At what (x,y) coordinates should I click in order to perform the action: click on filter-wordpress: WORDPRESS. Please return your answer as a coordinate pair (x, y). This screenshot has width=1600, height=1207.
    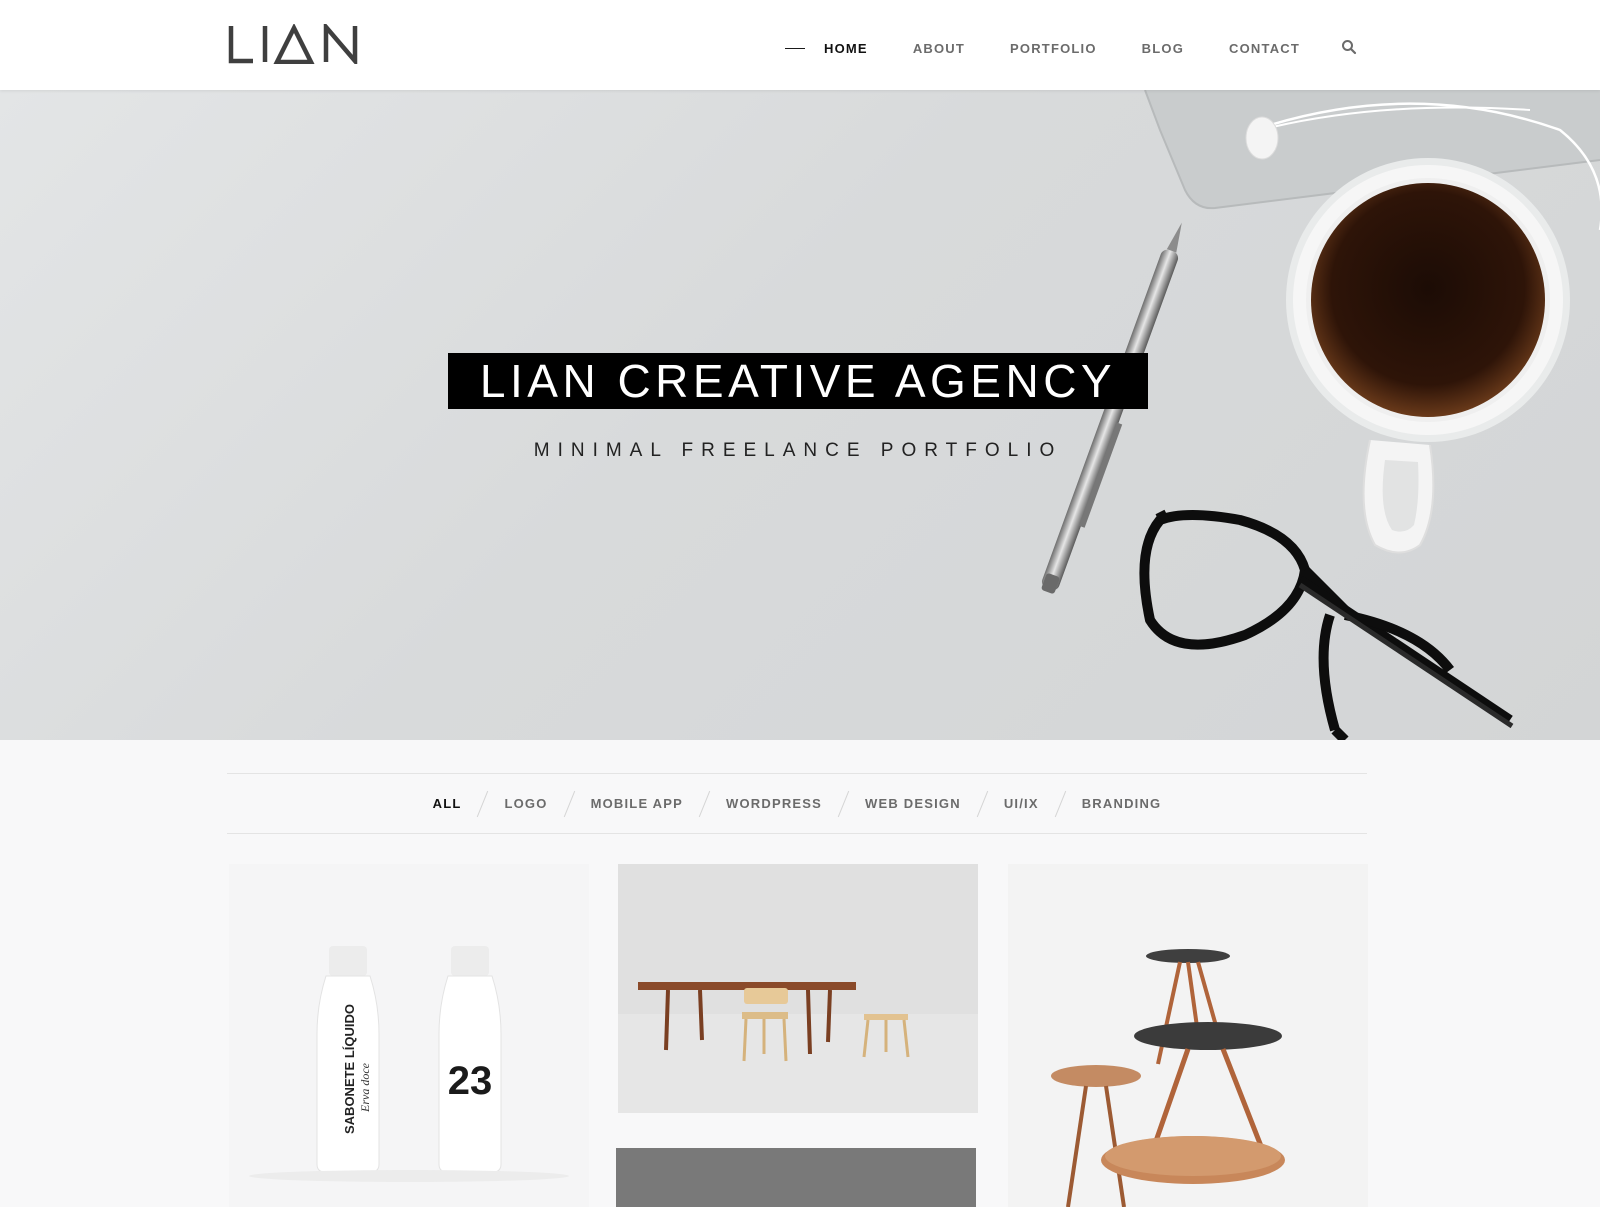
    Looking at the image, I should click on (774, 803).